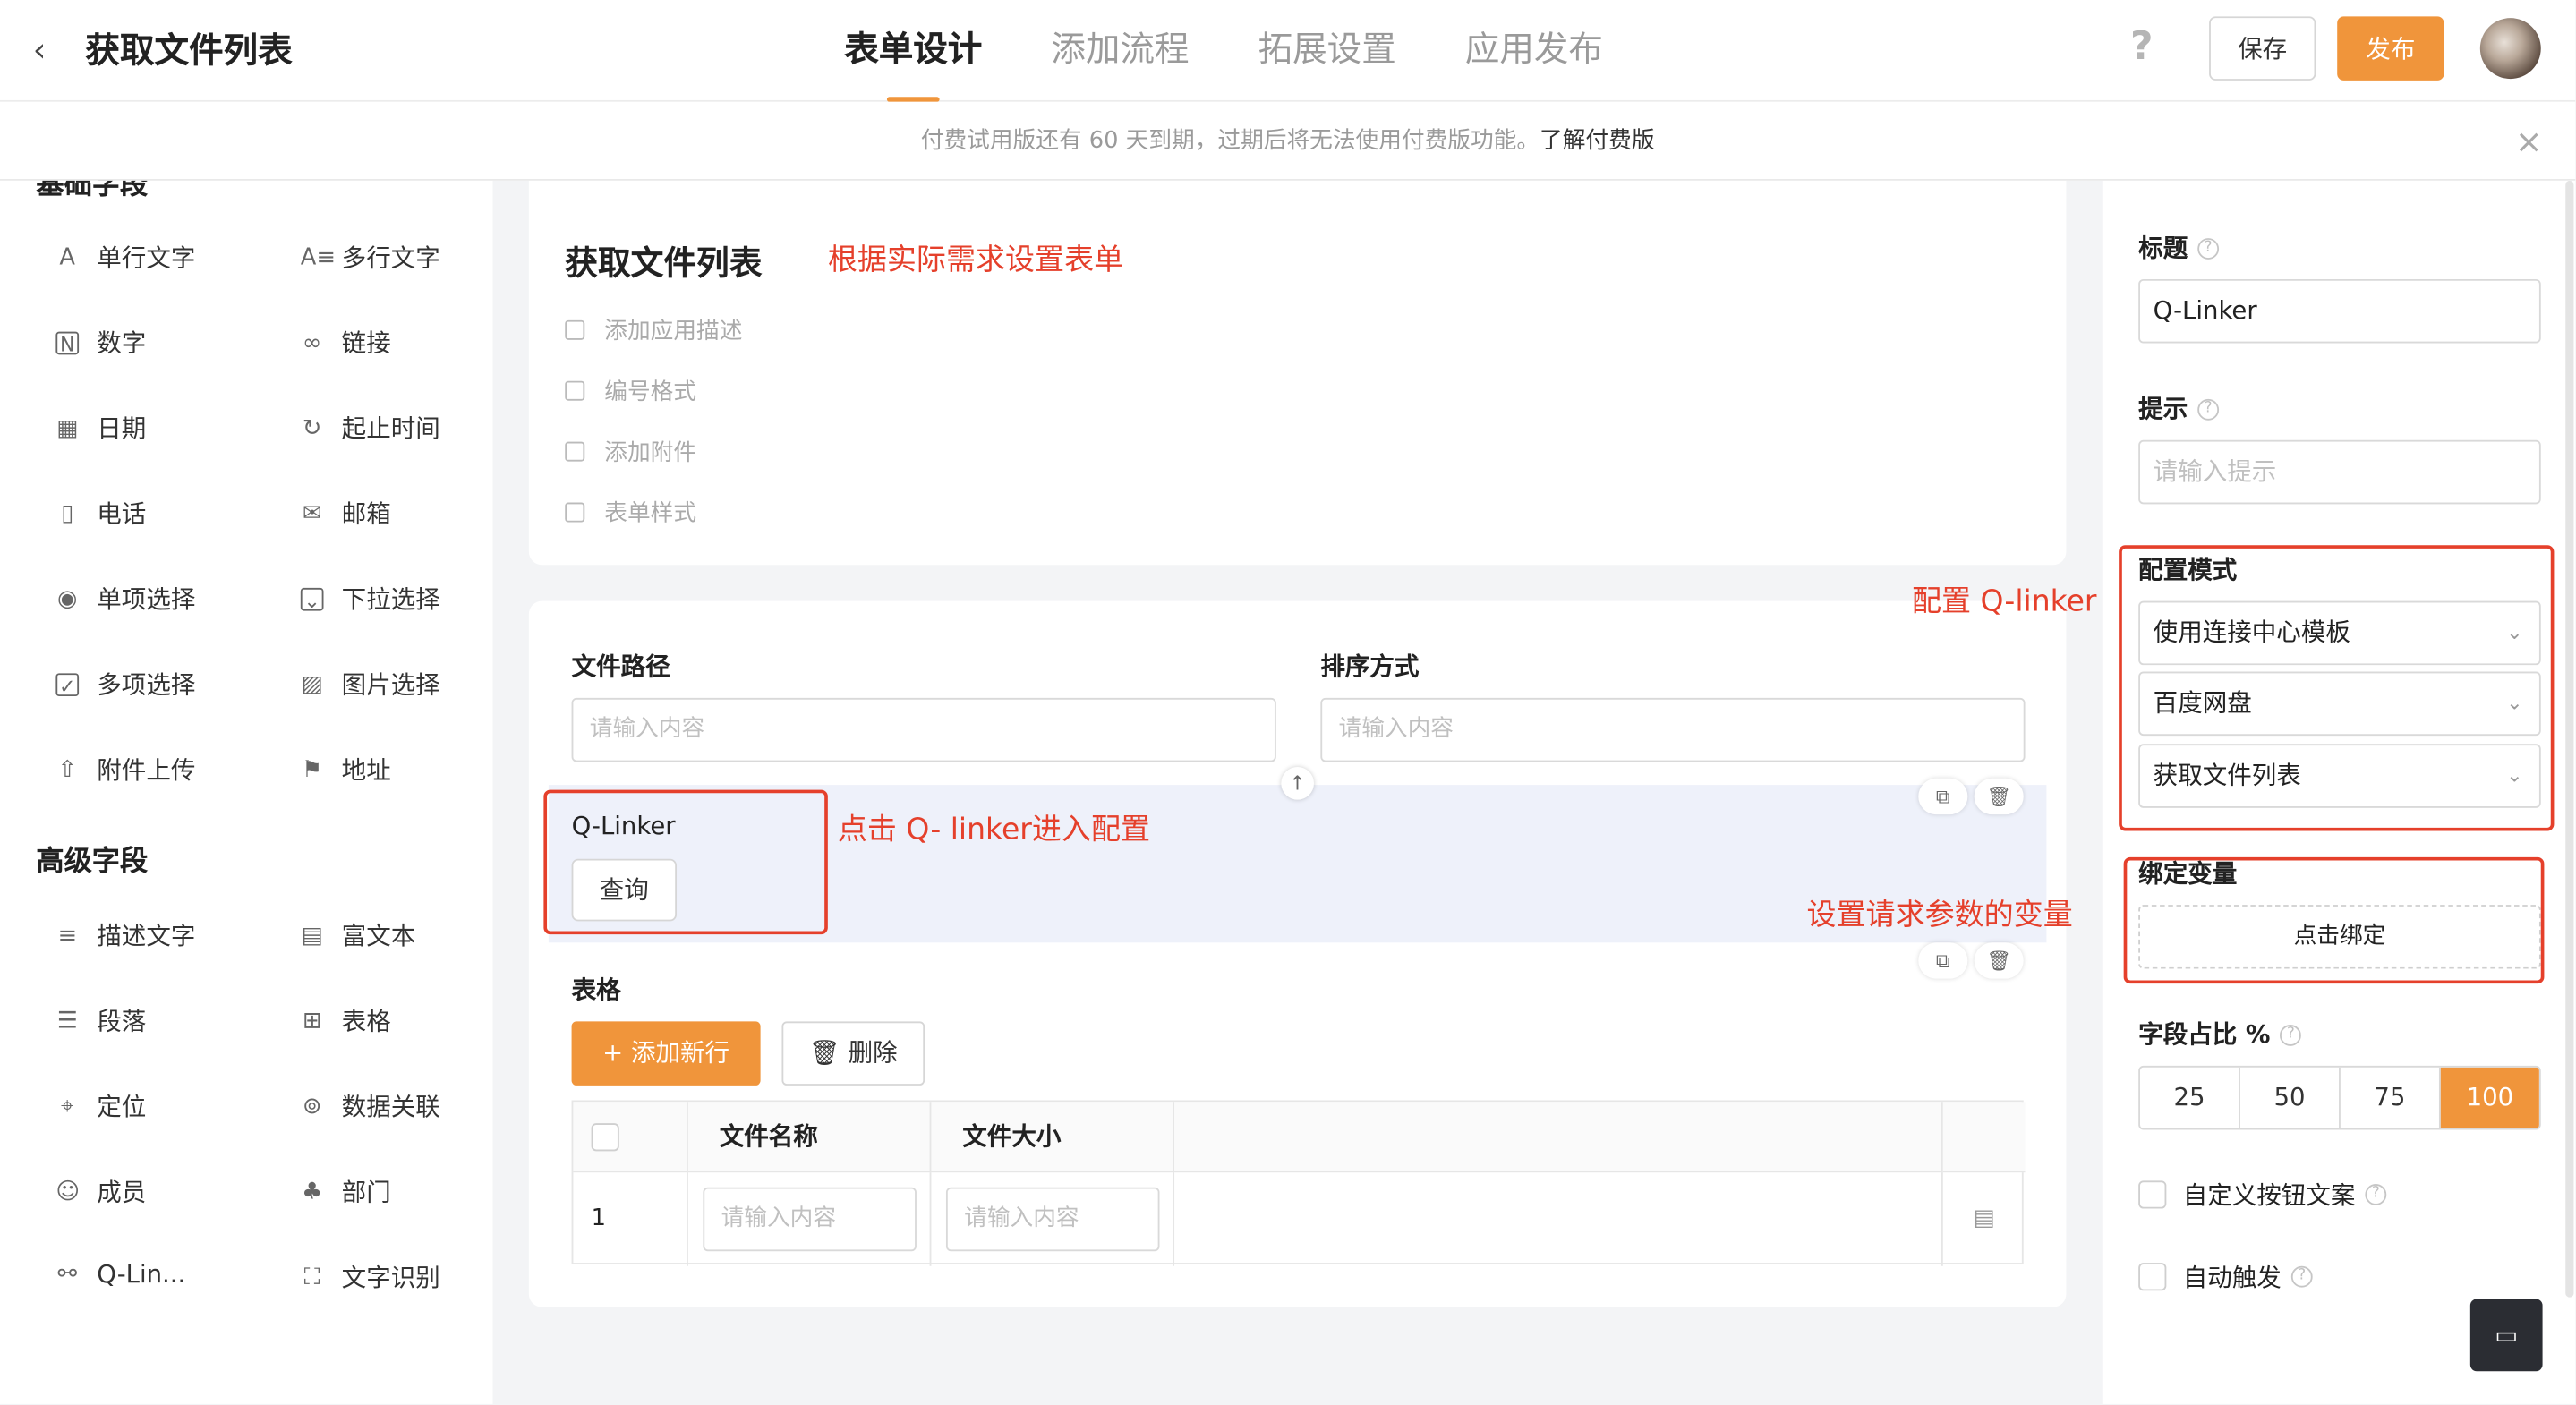 The height and width of the screenshot is (1405, 2576). What do you see at coordinates (370, 257) in the screenshot?
I see `field-multi-line-text: A≡ 多行文字` at bounding box center [370, 257].